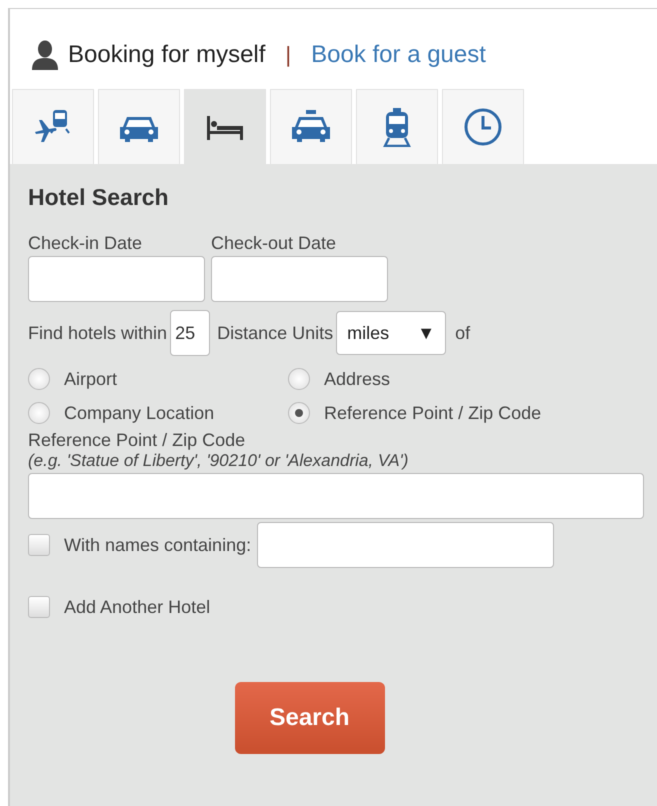  What do you see at coordinates (99, 197) in the screenshot?
I see `form-title: Hotel Search` at bounding box center [99, 197].